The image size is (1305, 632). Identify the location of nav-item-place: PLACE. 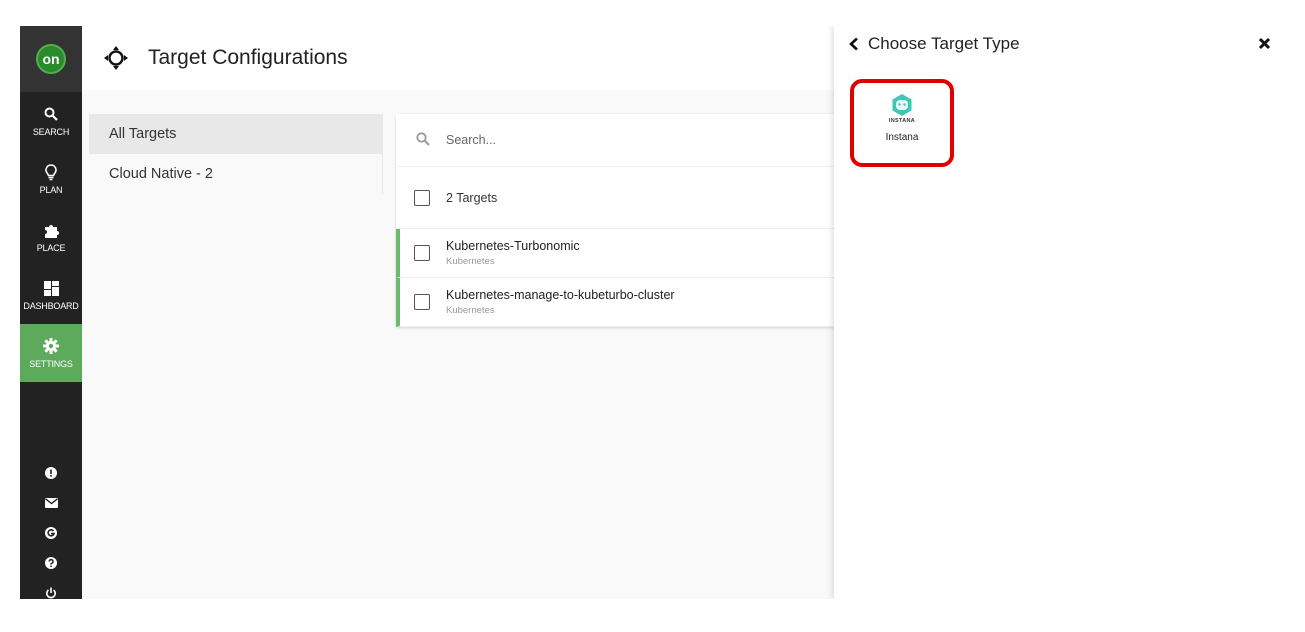
(51, 237).